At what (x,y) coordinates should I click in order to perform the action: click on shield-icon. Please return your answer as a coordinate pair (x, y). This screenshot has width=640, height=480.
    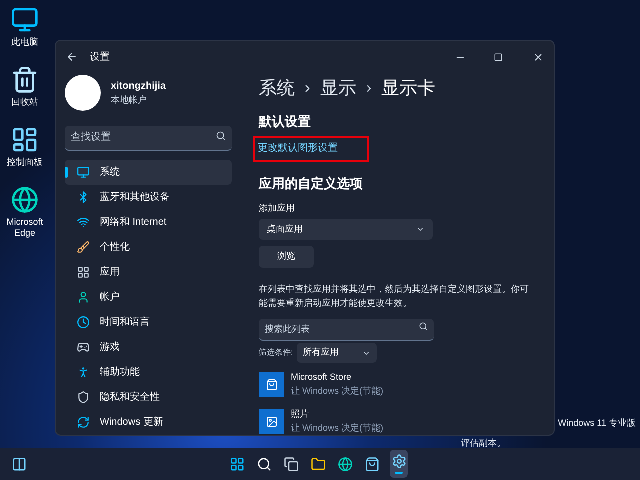
    Looking at the image, I should click on (83, 397).